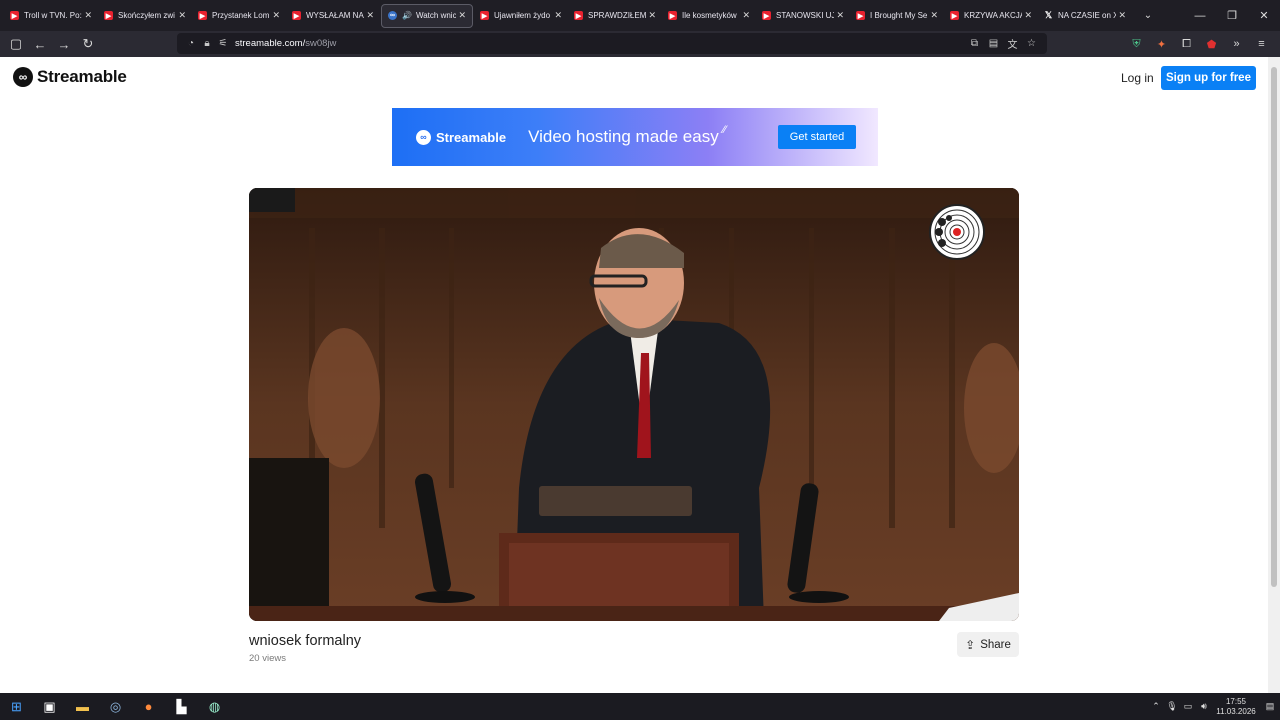 The image size is (1280, 720). What do you see at coordinates (1048, 15) in the screenshot?
I see `x-icon: 𝕏` at bounding box center [1048, 15].